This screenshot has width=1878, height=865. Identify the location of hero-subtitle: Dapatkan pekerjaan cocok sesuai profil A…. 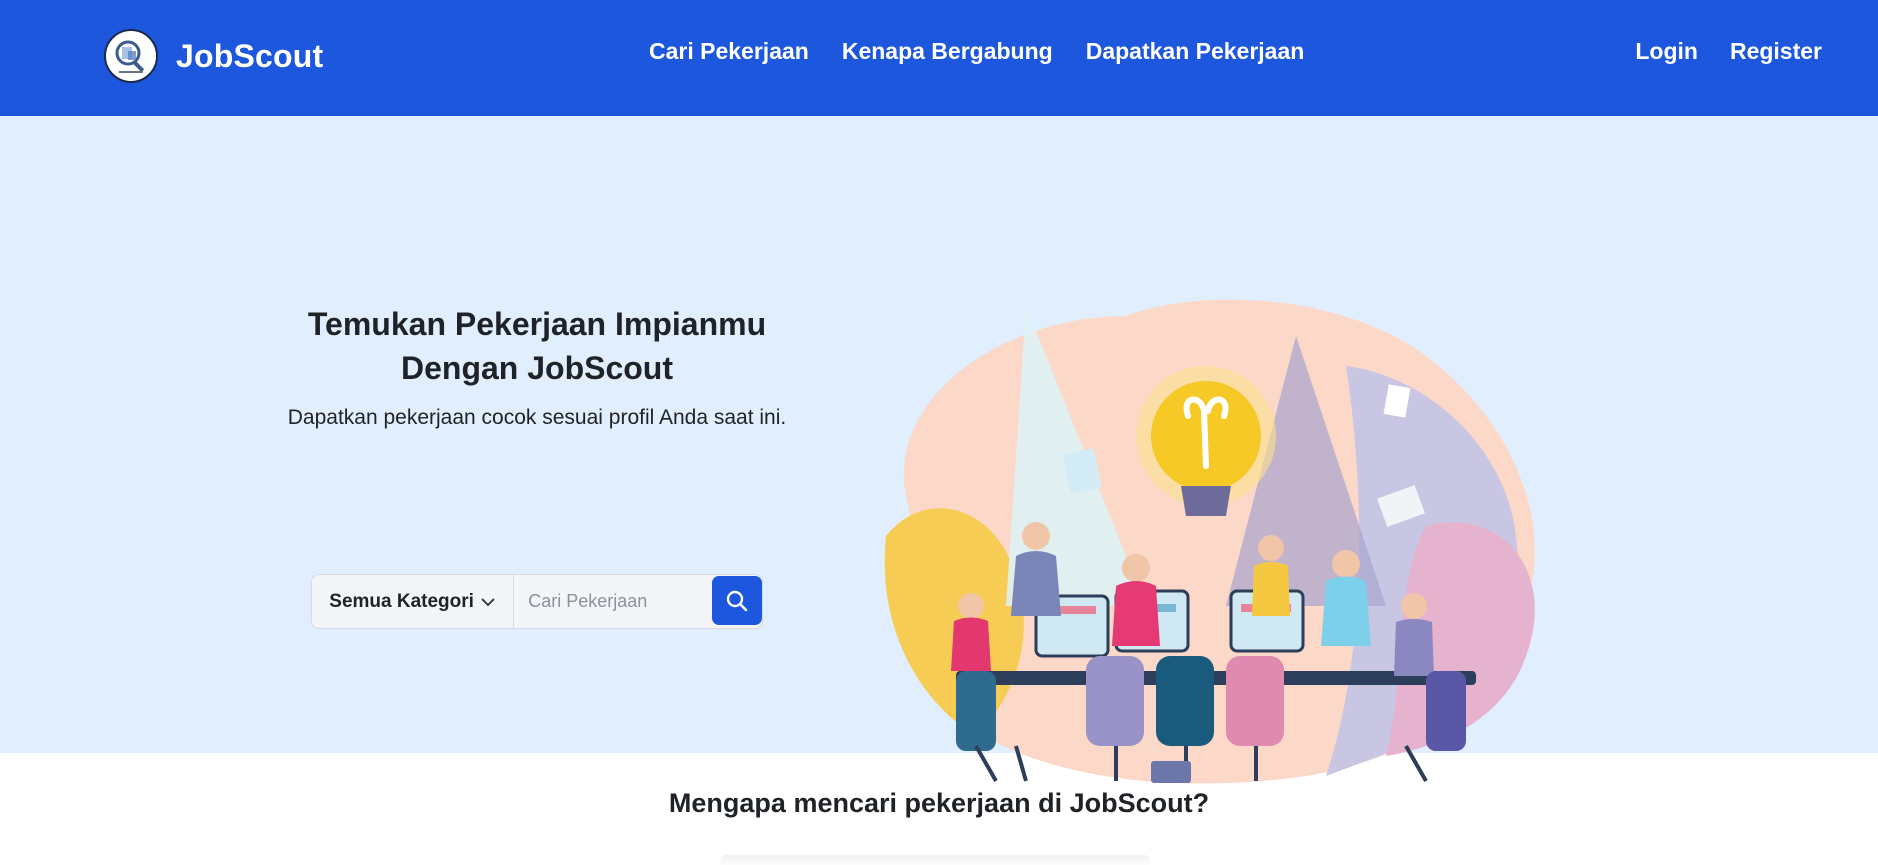
(537, 417).